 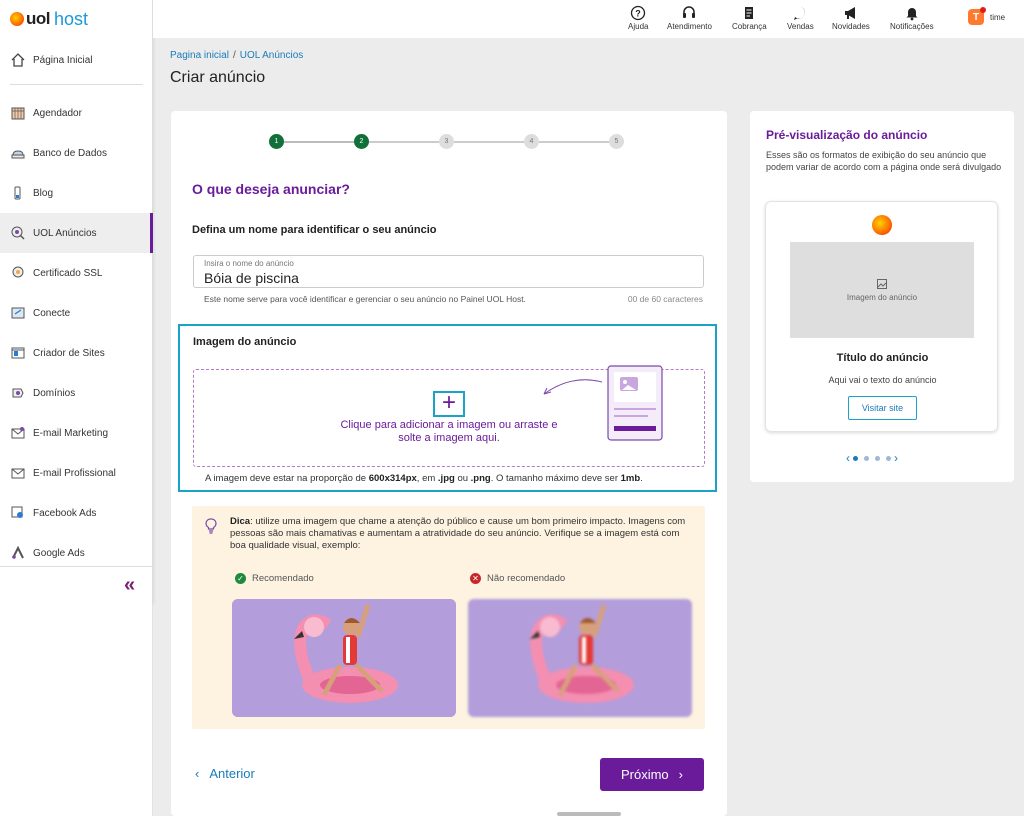 I want to click on topbar-help: ? Ajuda, so click(x=638, y=17).